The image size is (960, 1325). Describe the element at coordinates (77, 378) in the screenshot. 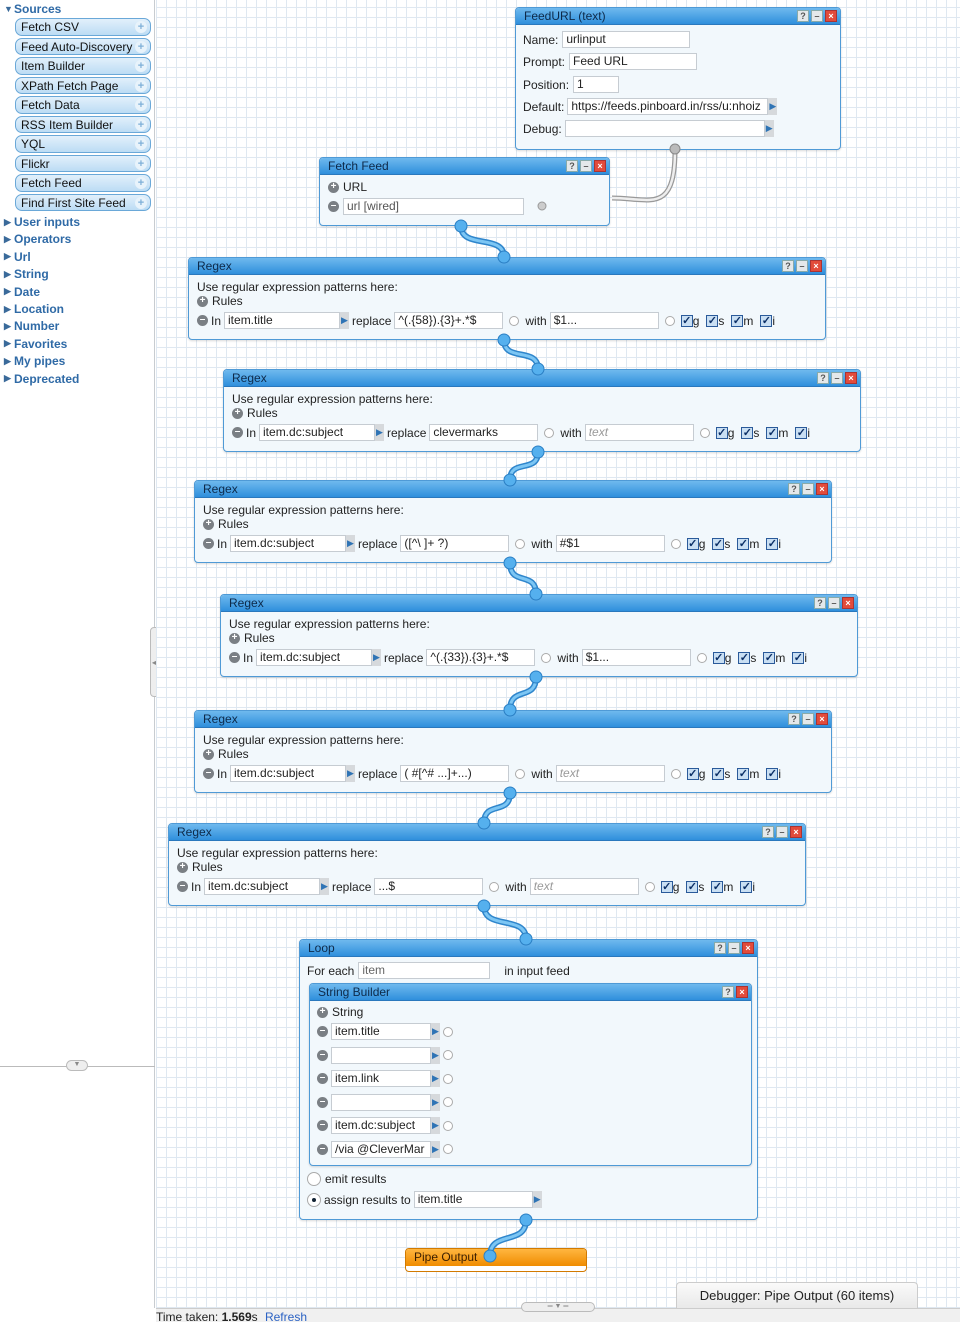

I see `category-deprecated: ▶ Deprecated` at that location.